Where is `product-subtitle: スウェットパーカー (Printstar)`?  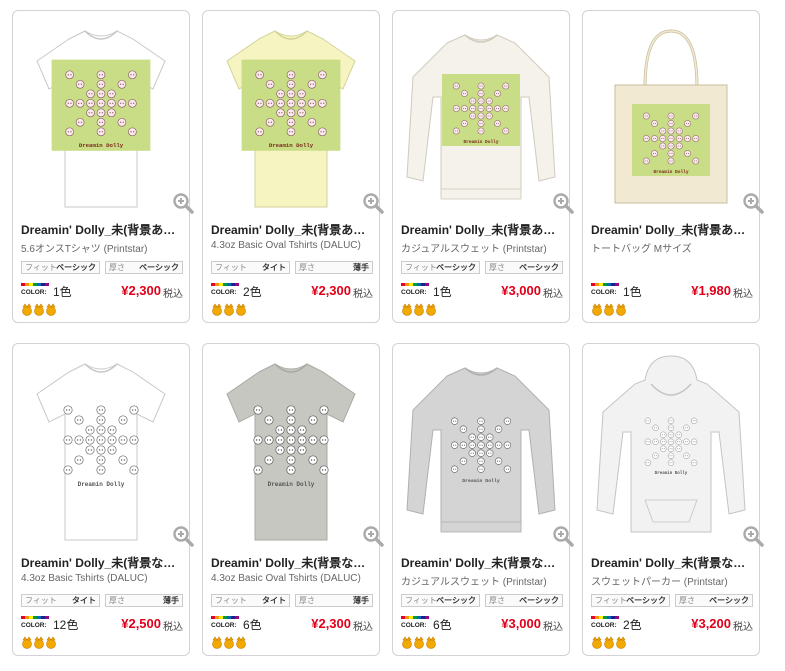 product-subtitle: スウェットパーカー (Printstar) is located at coordinates (659, 582).